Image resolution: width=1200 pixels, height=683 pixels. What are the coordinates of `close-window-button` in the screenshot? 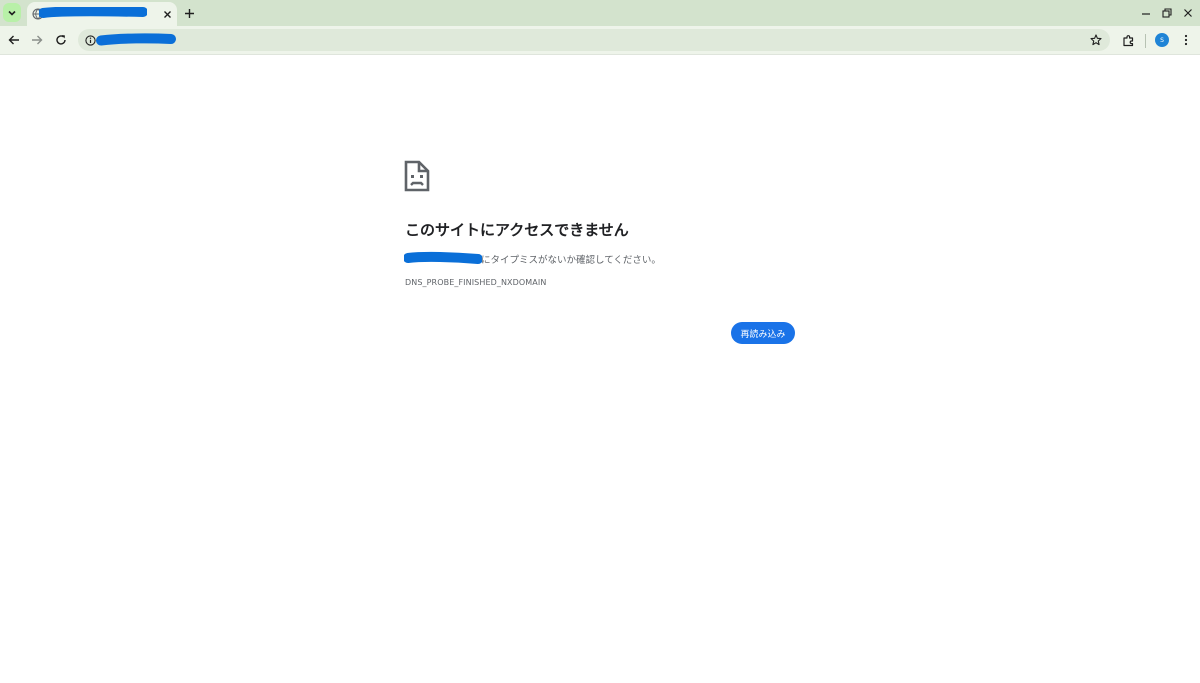 It's located at (1188, 13).